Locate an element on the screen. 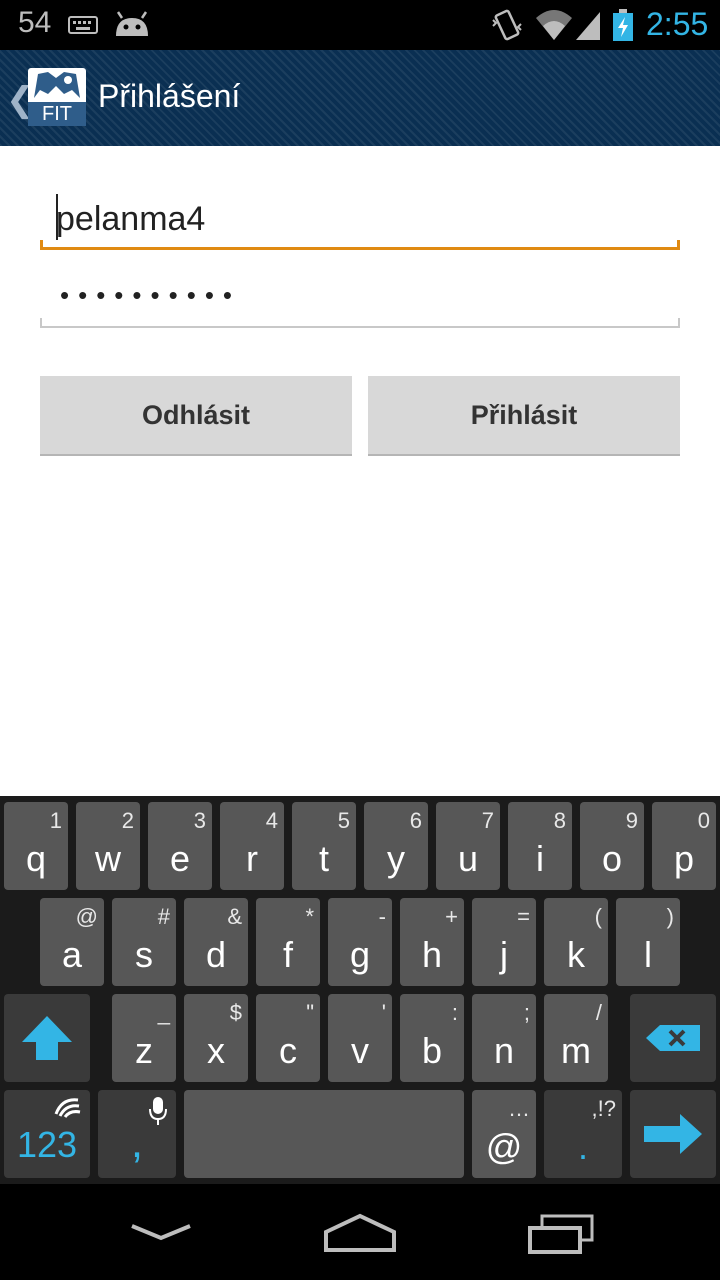  status-bar: 54 2:55 is located at coordinates (360, 25).